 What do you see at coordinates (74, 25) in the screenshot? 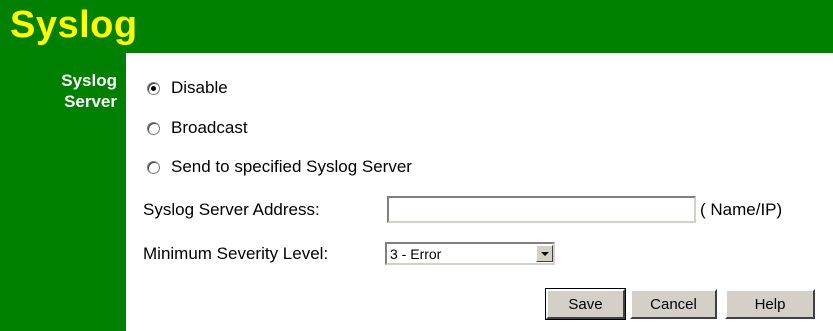
I see `page-title: Syslog` at bounding box center [74, 25].